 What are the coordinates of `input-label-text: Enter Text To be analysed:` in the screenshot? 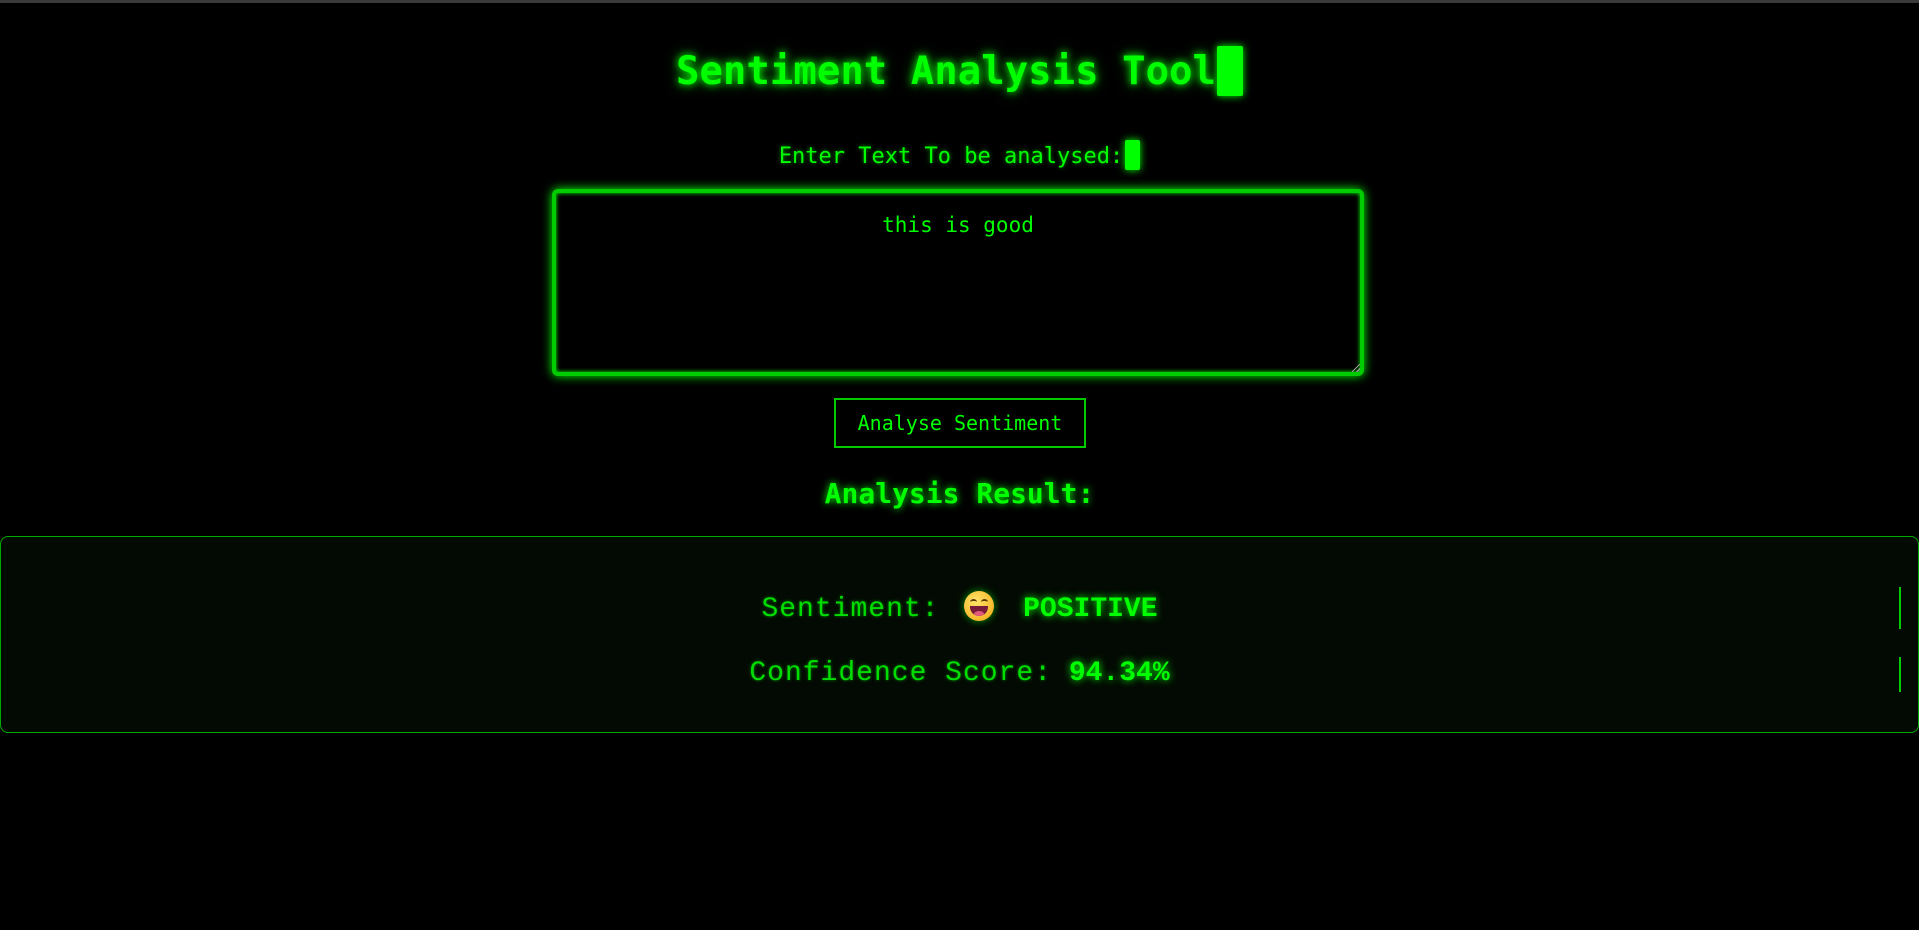 It's located at (951, 156).